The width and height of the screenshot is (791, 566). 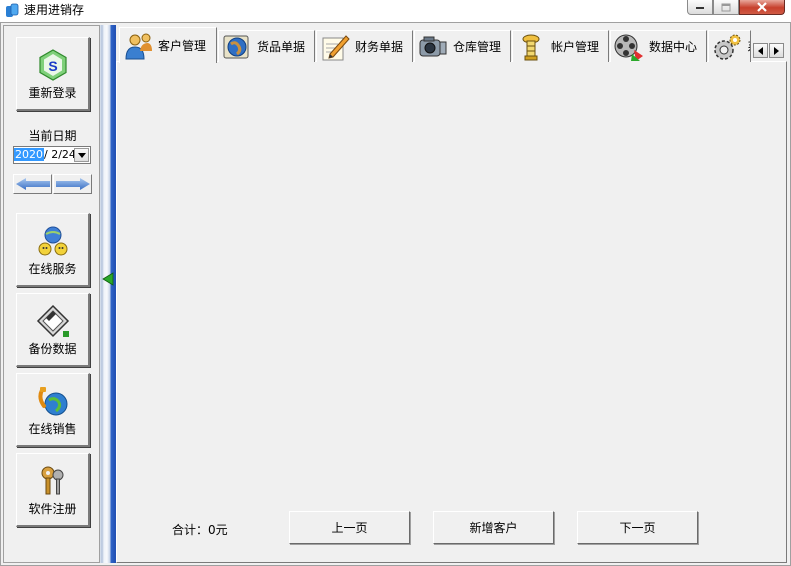 I want to click on date-year: 2020, so click(x=29, y=154).